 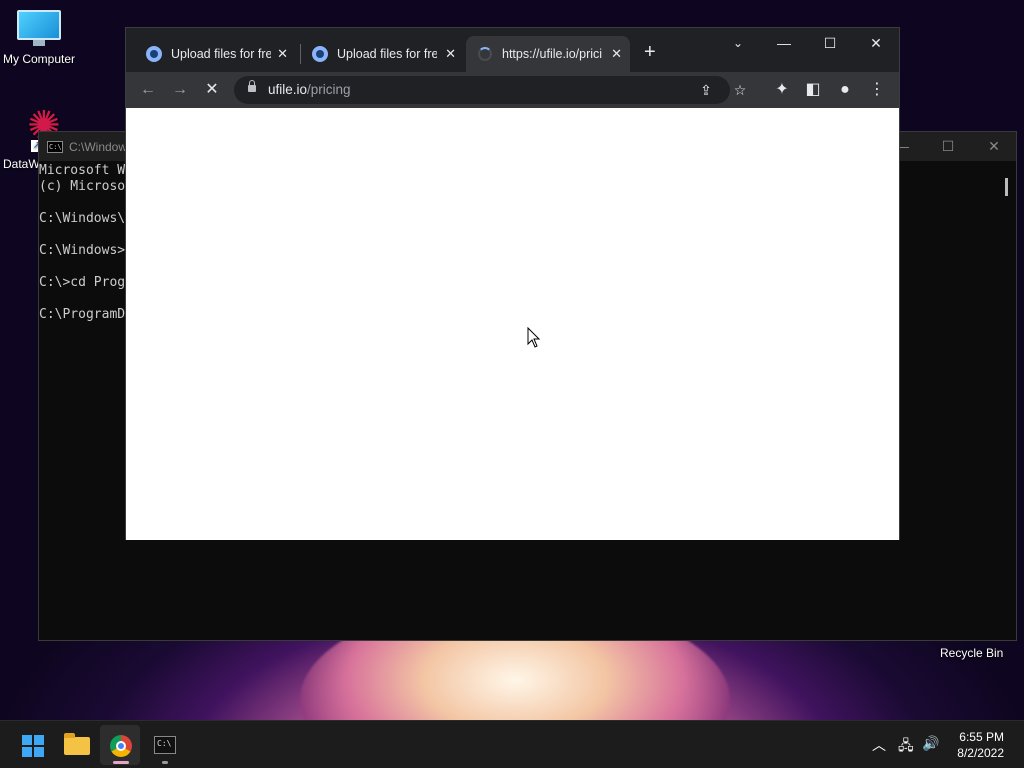 What do you see at coordinates (252, 86) in the screenshot?
I see `lock-icon` at bounding box center [252, 86].